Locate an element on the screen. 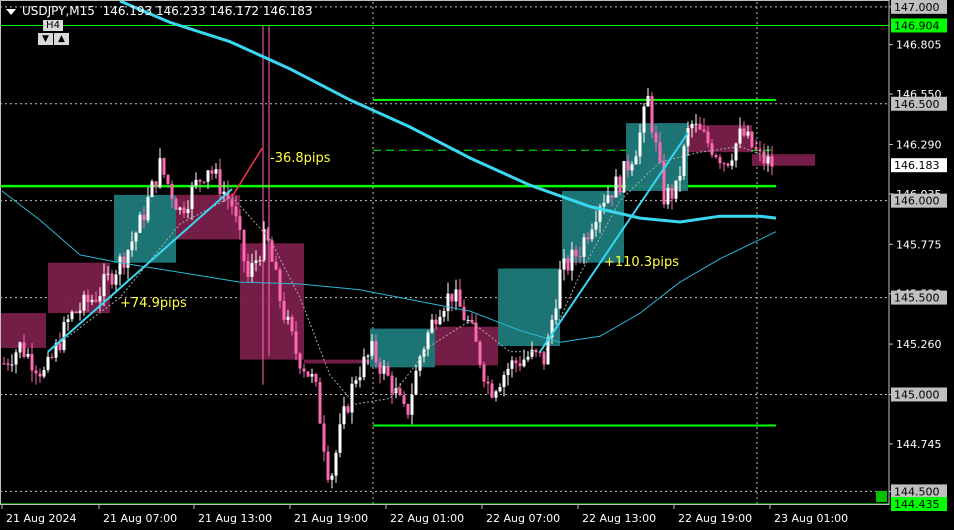  price-label-text: 146.183 is located at coordinates (917, 165).